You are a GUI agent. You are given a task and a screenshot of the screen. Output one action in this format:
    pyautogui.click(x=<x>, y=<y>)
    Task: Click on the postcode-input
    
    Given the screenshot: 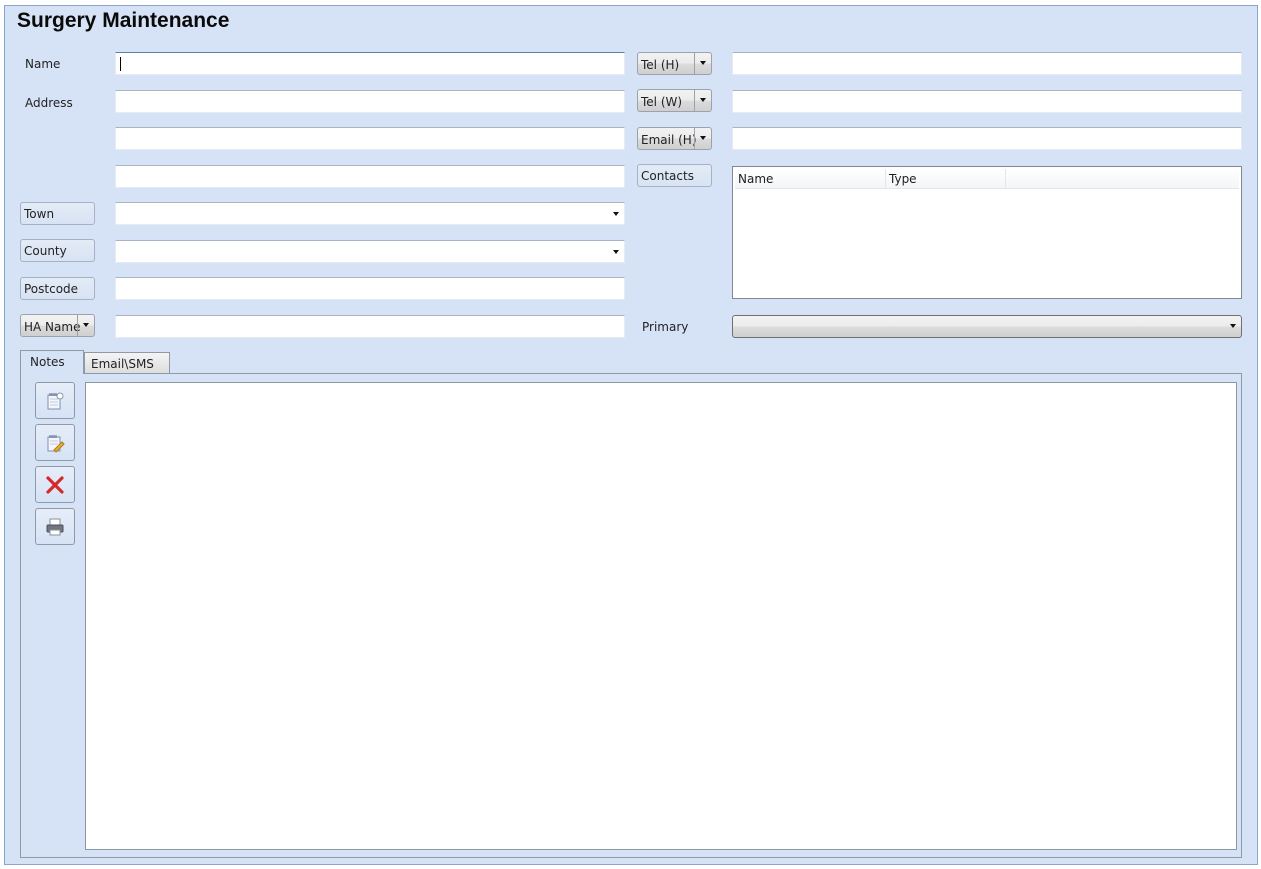 What is the action you would take?
    pyautogui.click(x=370, y=288)
    